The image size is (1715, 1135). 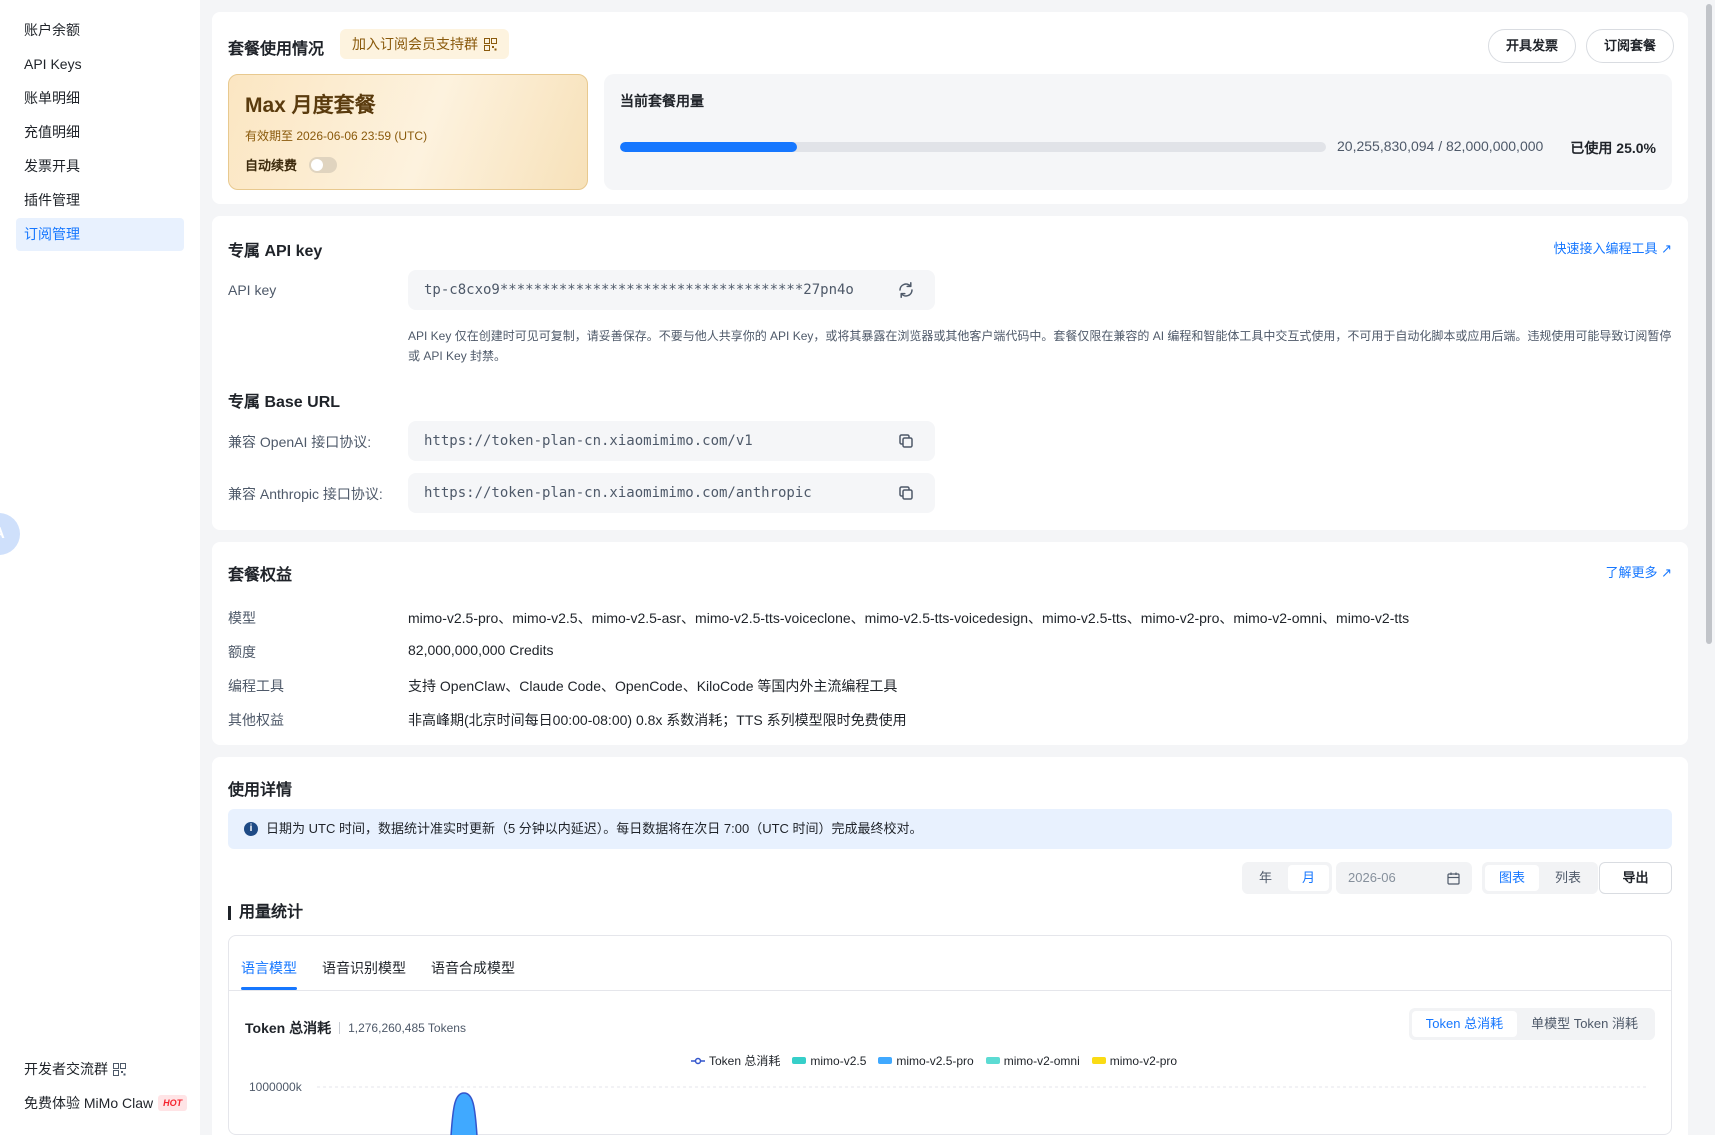 I want to click on sidebar-nav: 账户余额 API Keys 账单明细 充值明细 发票开具 插件管理 订阅管理, so click(x=100, y=133).